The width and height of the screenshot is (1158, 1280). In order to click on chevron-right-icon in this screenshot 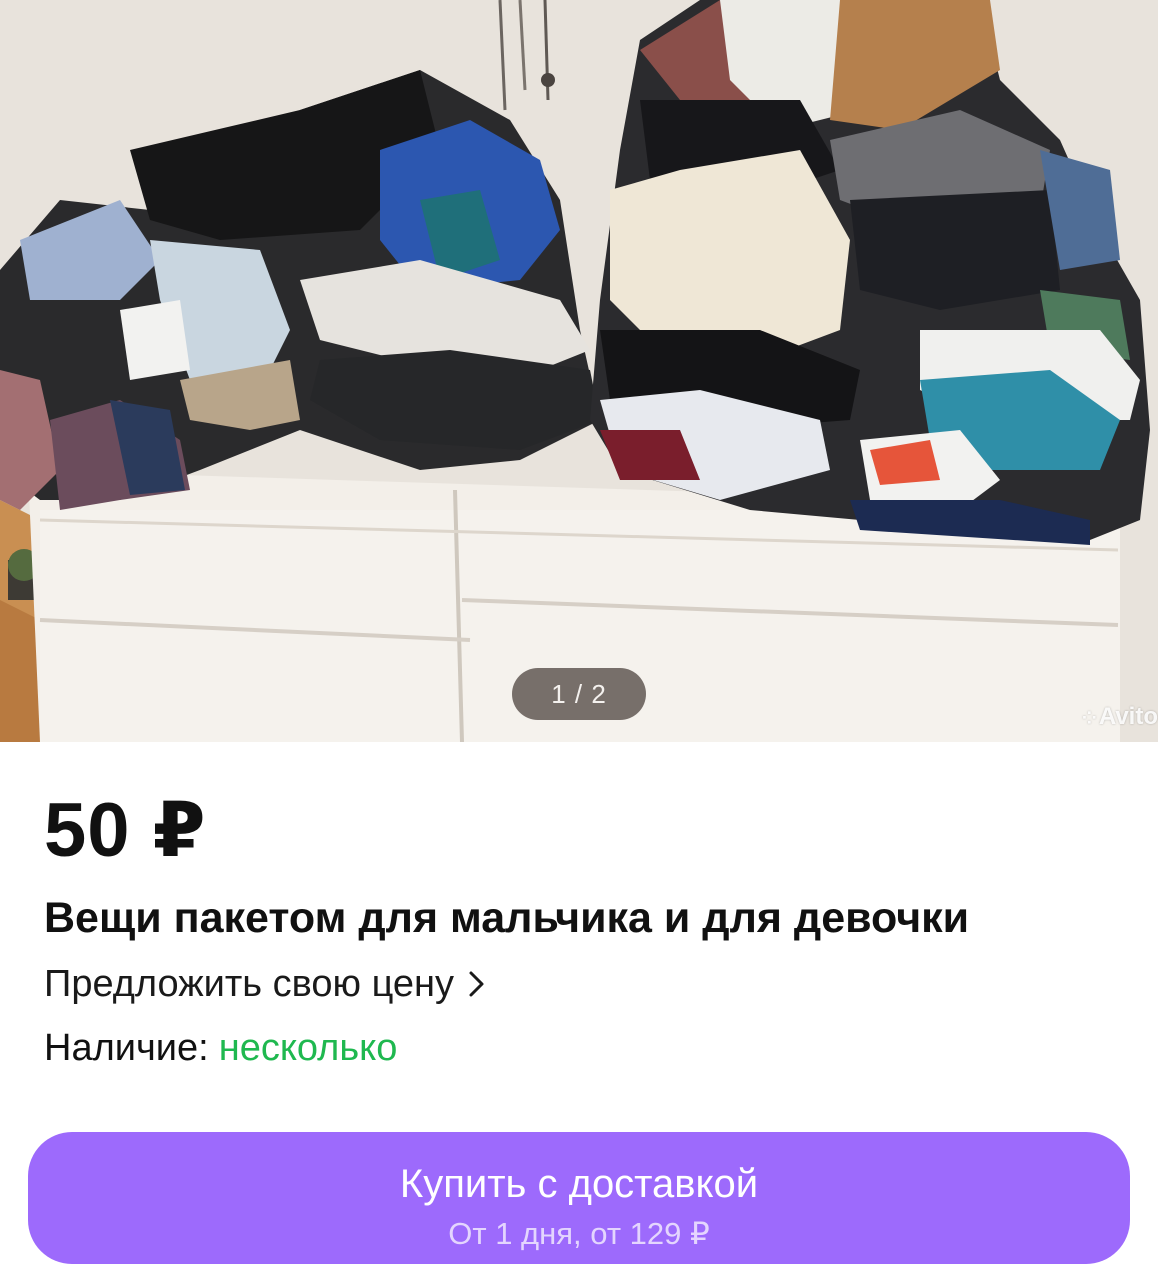, I will do `click(476, 984)`.